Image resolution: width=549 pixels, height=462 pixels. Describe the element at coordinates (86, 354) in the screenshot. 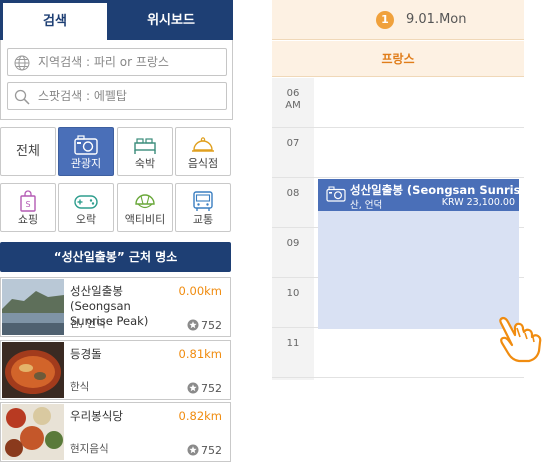

I see `place-name: 등경돌` at that location.